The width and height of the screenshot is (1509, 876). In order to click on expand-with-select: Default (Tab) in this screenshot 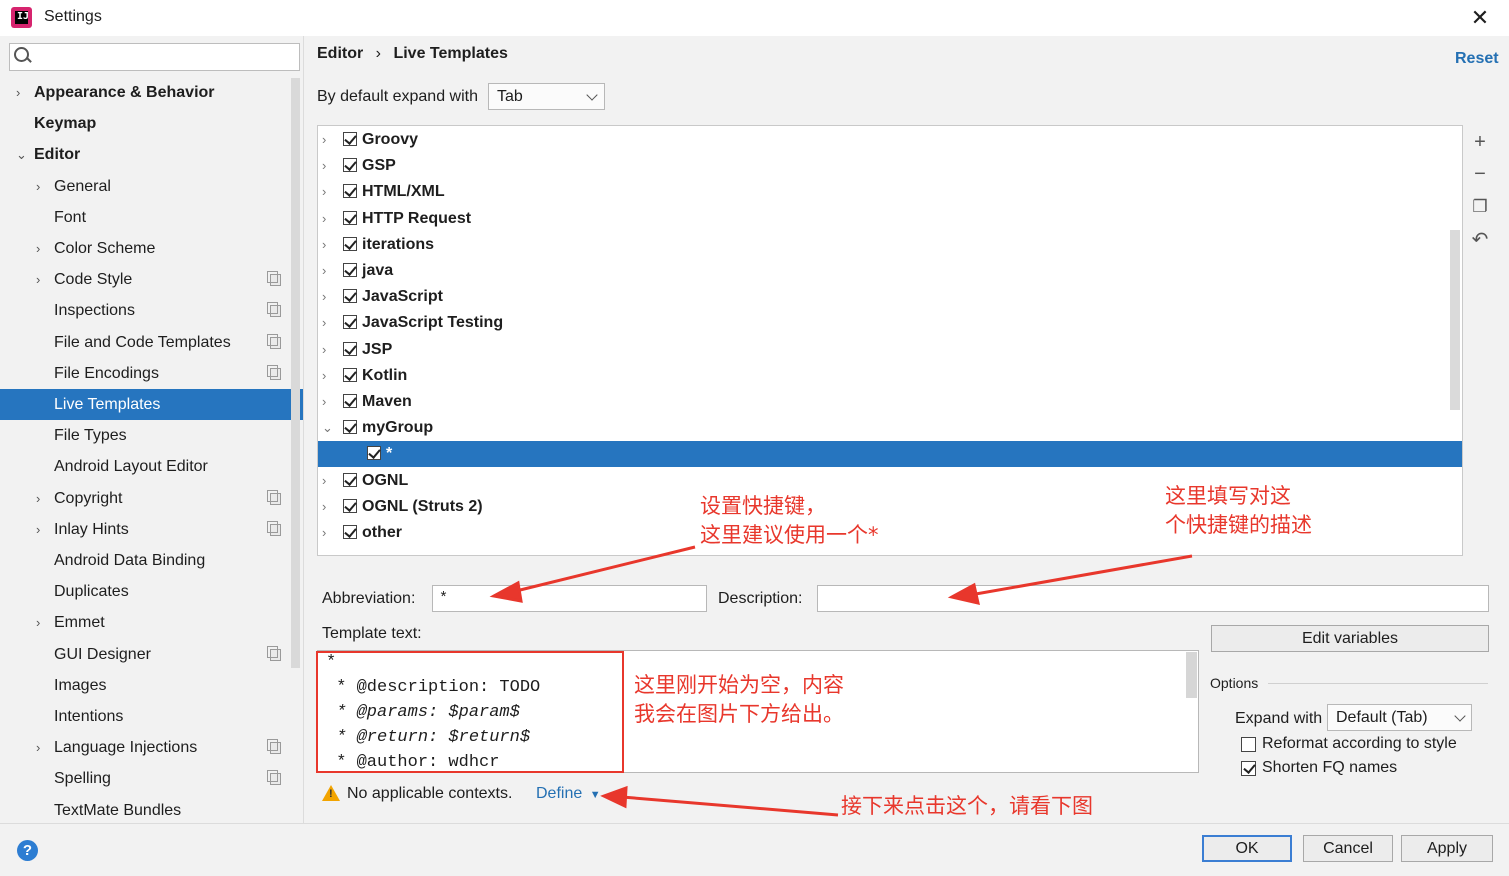, I will do `click(1399, 717)`.